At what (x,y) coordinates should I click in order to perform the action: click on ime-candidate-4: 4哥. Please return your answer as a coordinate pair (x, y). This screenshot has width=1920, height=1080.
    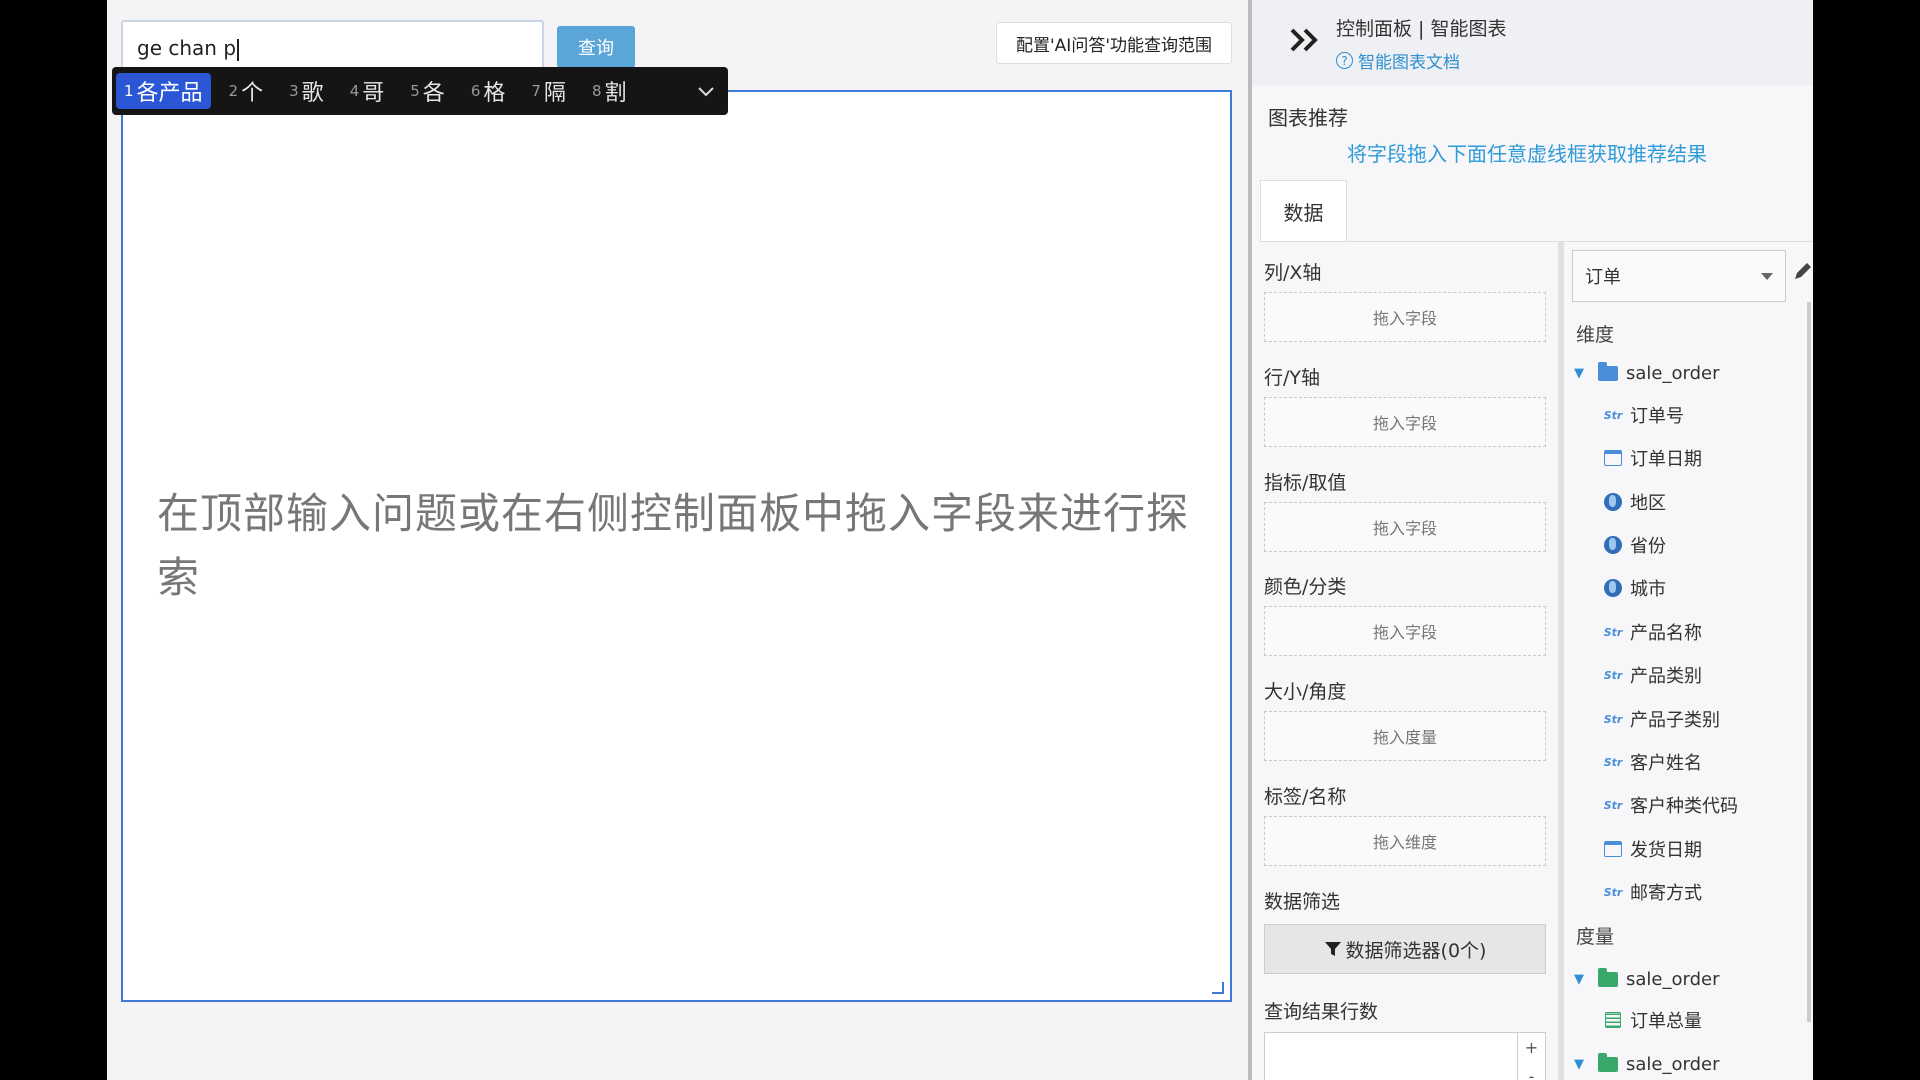
    Looking at the image, I should click on (367, 91).